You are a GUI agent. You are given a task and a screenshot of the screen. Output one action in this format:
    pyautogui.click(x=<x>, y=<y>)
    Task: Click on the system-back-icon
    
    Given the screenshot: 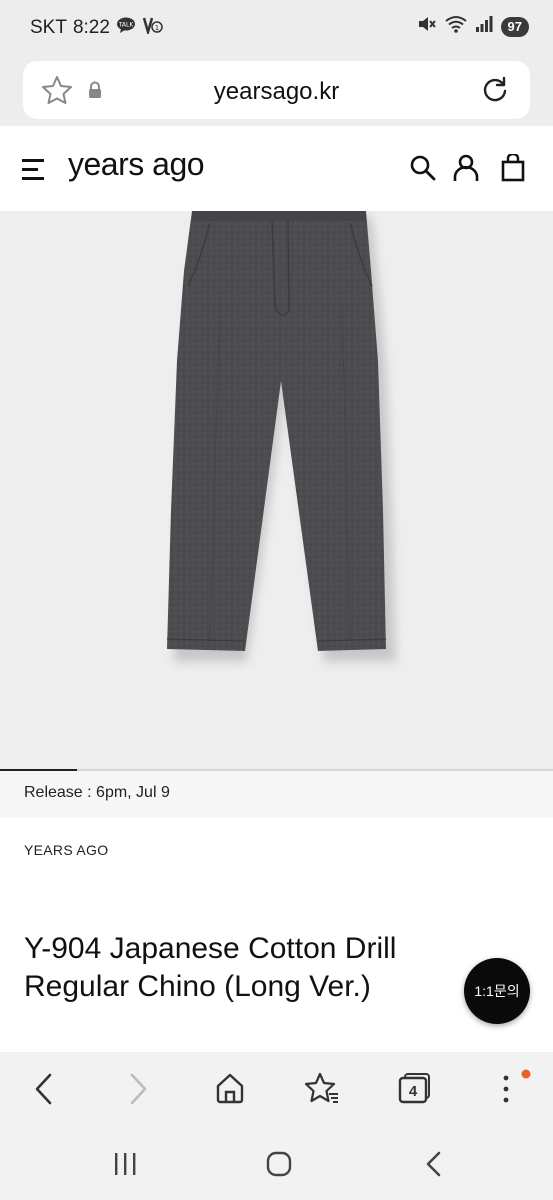 What is the action you would take?
    pyautogui.click(x=434, y=1166)
    